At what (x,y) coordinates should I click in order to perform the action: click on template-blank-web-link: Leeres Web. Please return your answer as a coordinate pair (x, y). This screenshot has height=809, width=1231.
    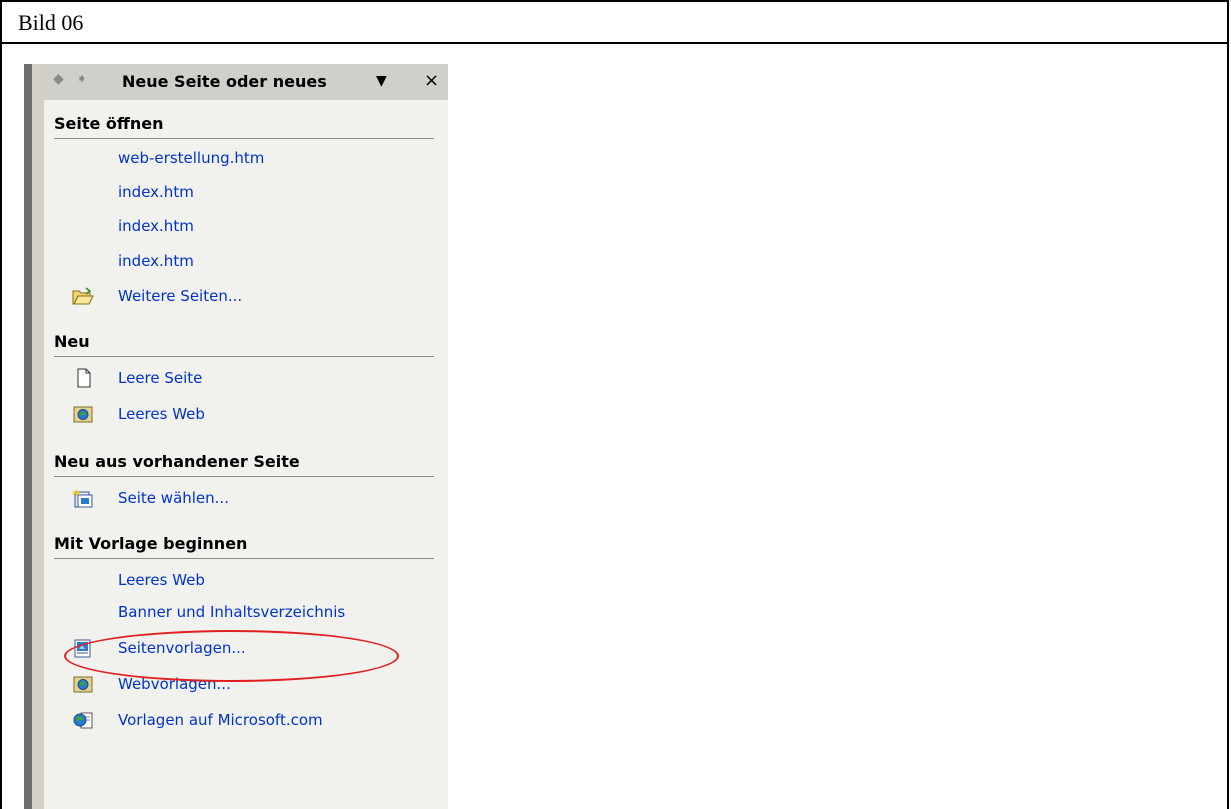
    Looking at the image, I should click on (246, 580).